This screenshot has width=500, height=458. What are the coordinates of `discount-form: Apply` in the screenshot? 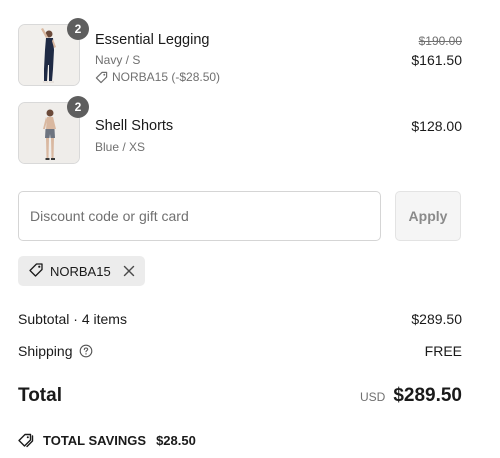 It's located at (240, 216).